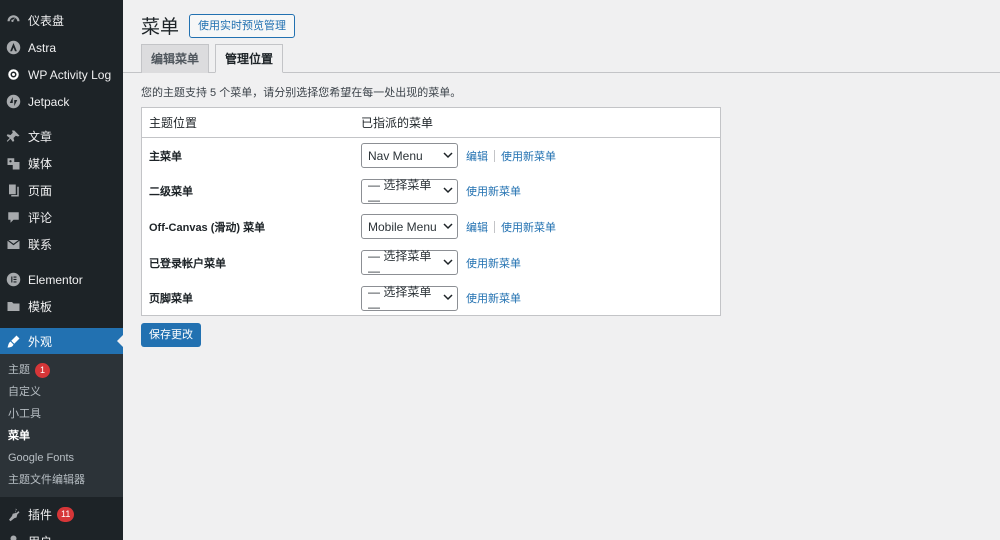 Image resolution: width=1000 pixels, height=540 pixels. What do you see at coordinates (61, 414) in the screenshot?
I see `submenu-item-widgets: 小工具` at bounding box center [61, 414].